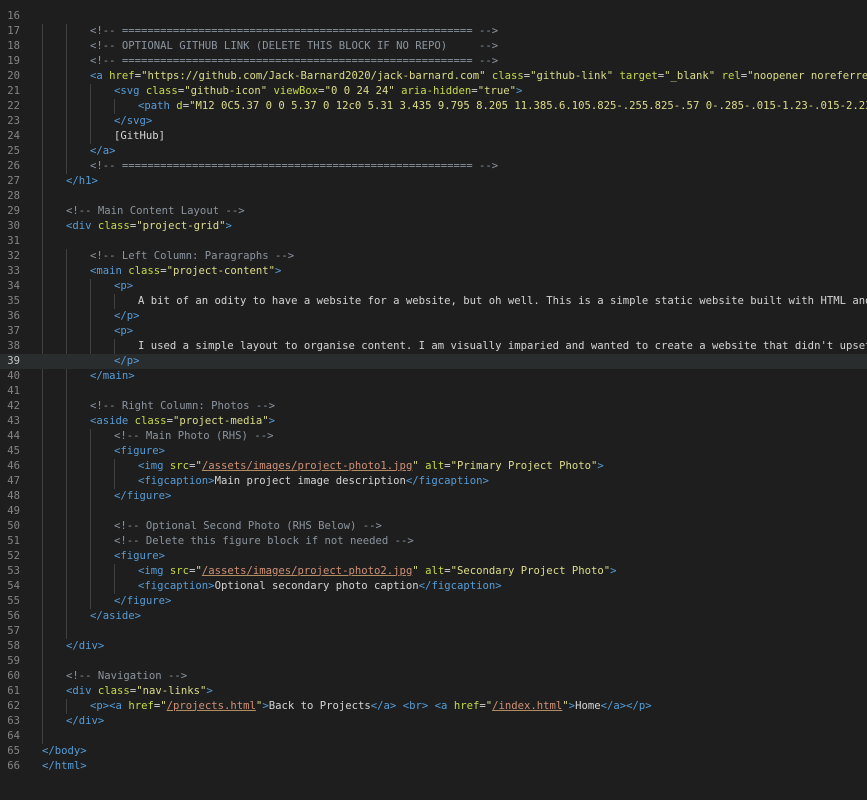 Image resolution: width=867 pixels, height=800 pixels. I want to click on code-line: 63 </div>, so click(433, 721).